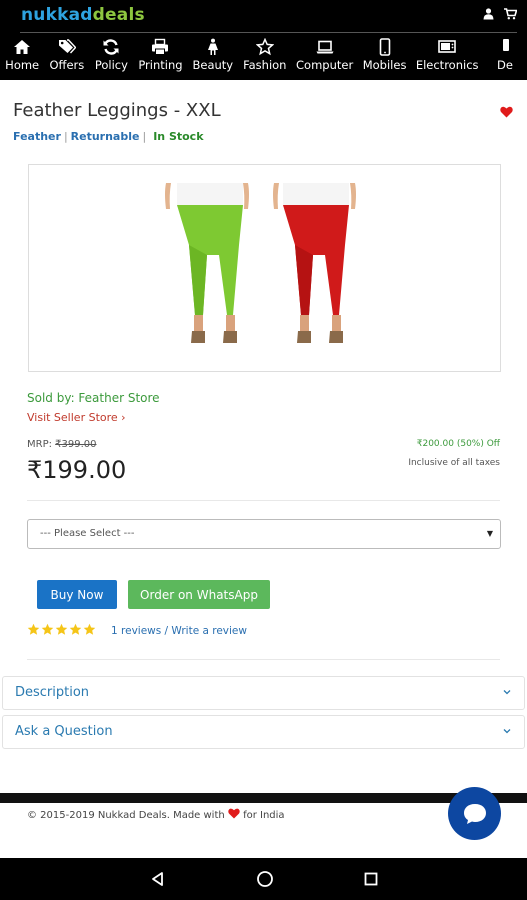 The width and height of the screenshot is (527, 900). I want to click on taxes-note: Inclusive of all taxes, so click(454, 463).